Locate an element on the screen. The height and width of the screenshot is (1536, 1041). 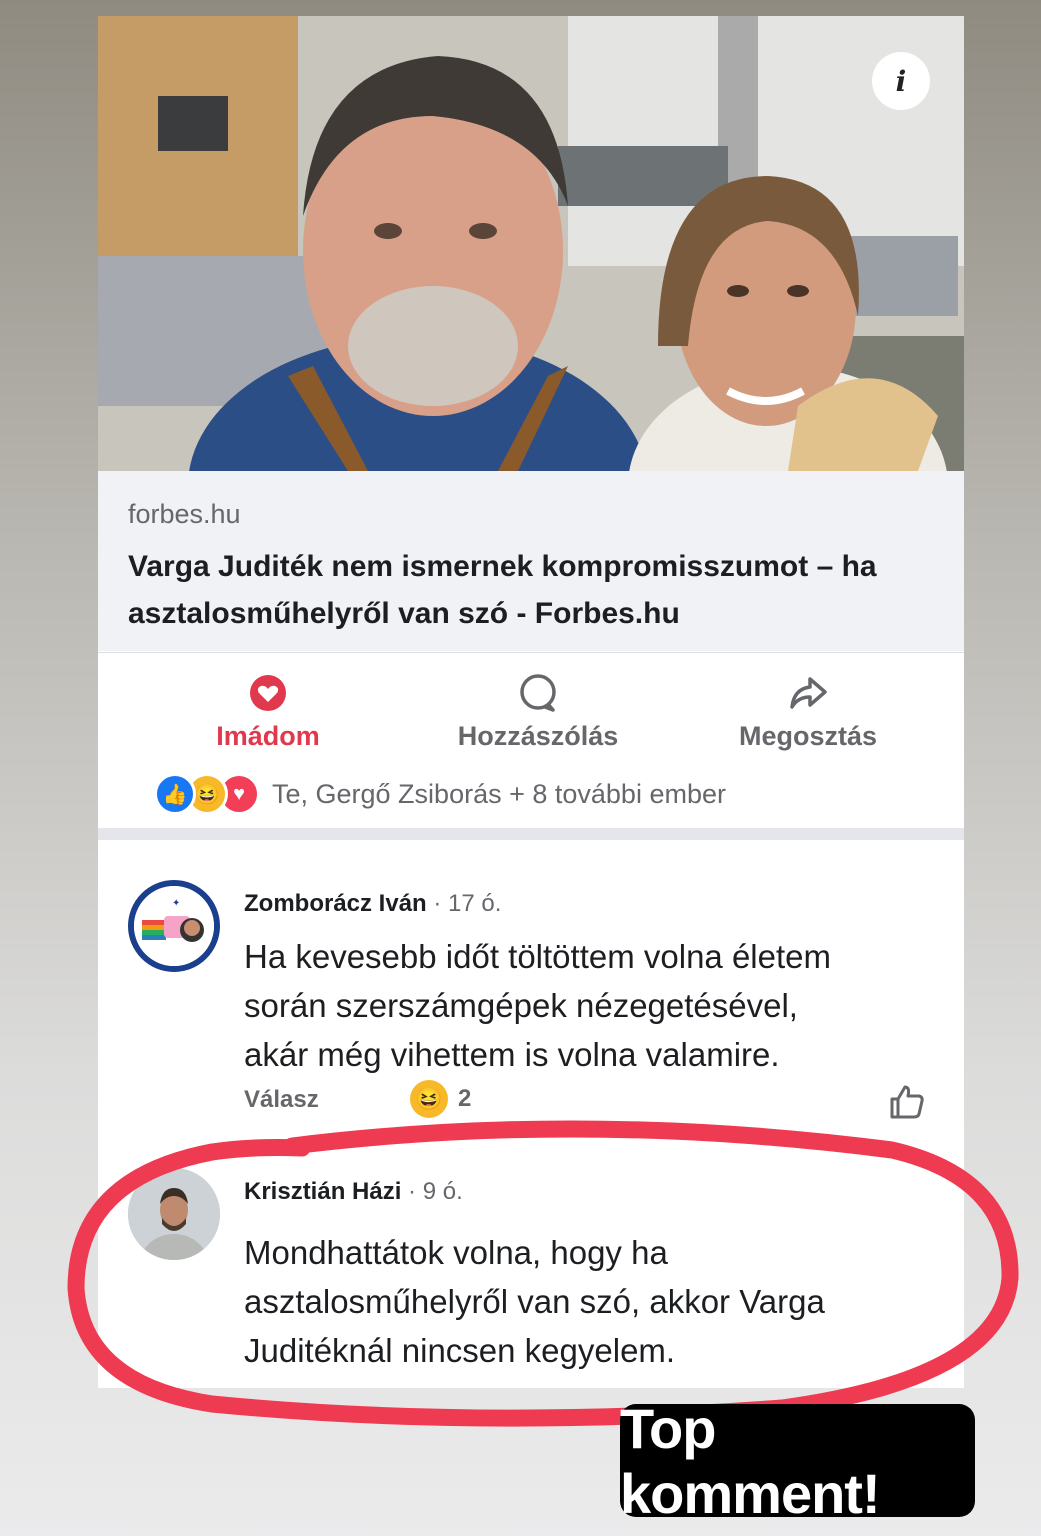
share-label: Megosztás is located at coordinates (808, 736).